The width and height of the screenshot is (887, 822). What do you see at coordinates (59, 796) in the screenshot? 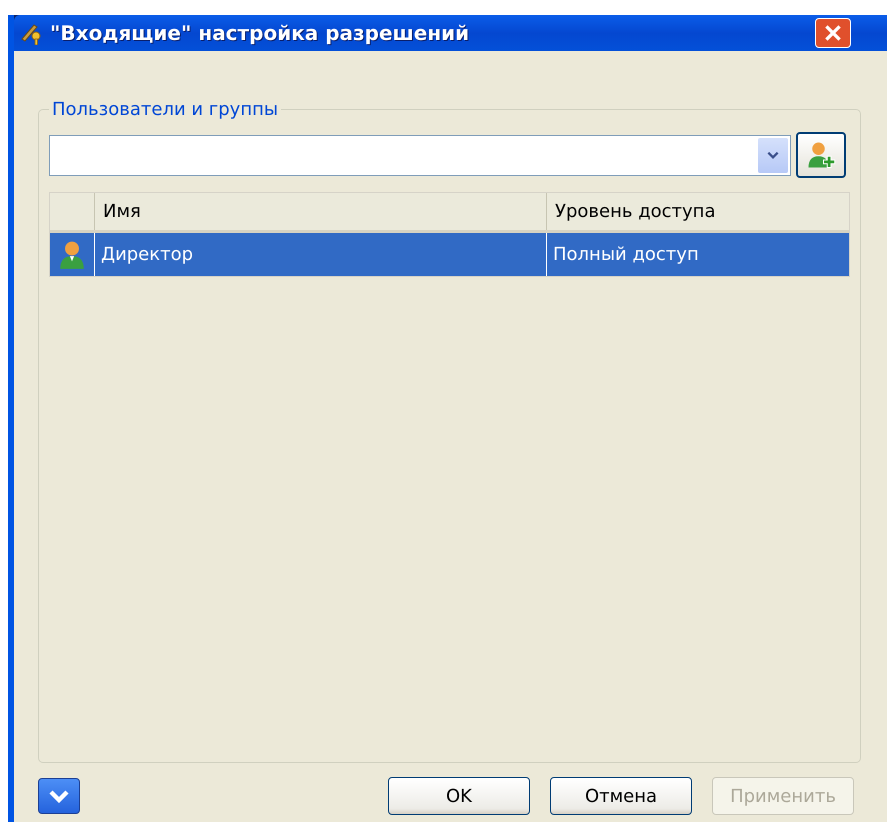
I see `expand-button` at bounding box center [59, 796].